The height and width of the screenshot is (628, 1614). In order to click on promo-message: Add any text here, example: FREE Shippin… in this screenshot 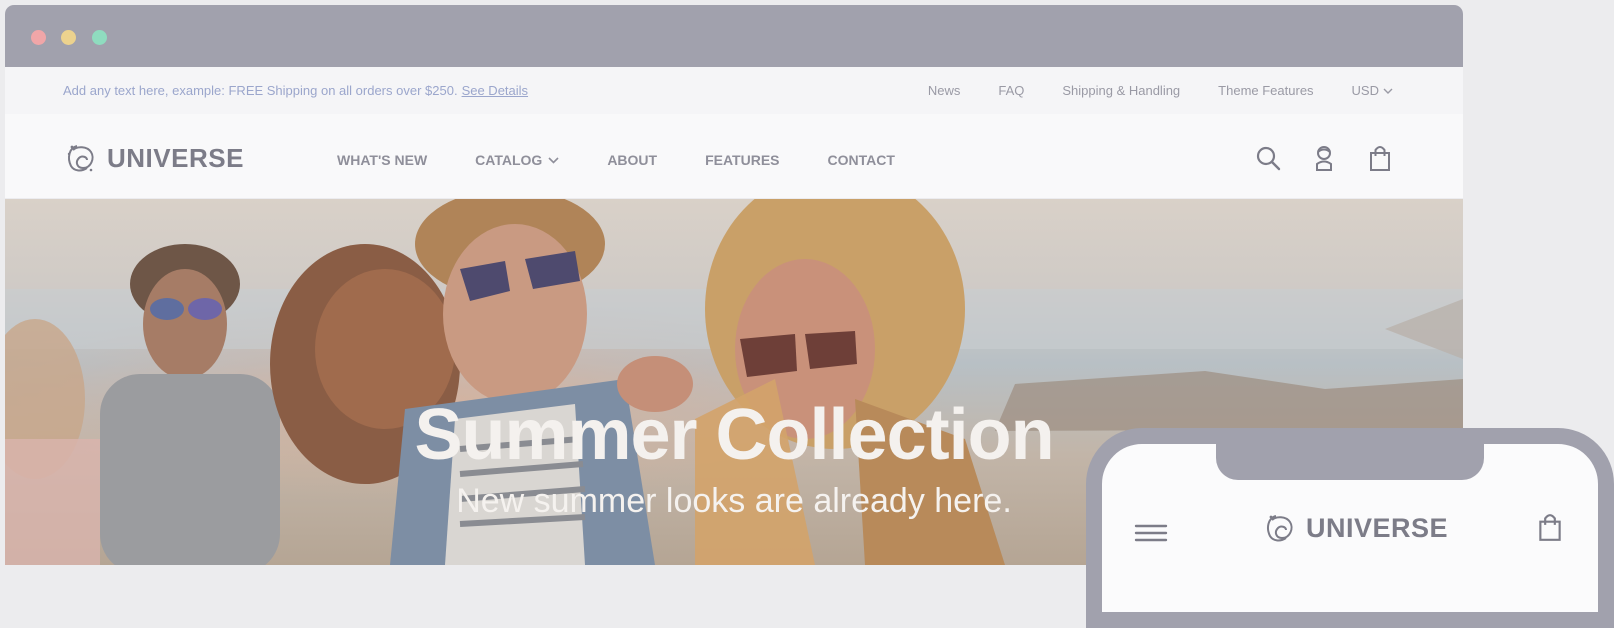, I will do `click(260, 90)`.